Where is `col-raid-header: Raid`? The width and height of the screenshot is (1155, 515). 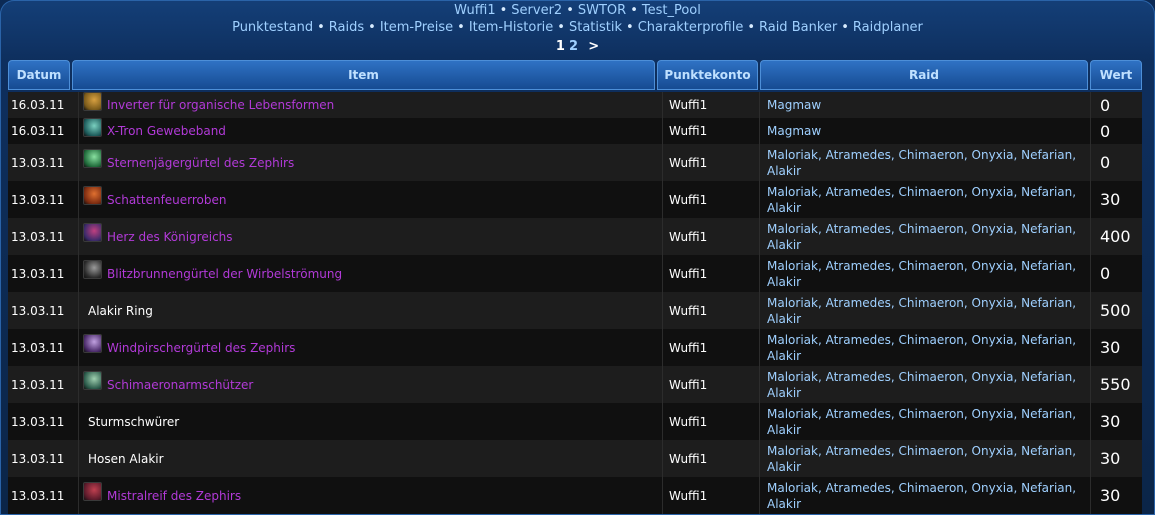 col-raid-header: Raid is located at coordinates (924, 75).